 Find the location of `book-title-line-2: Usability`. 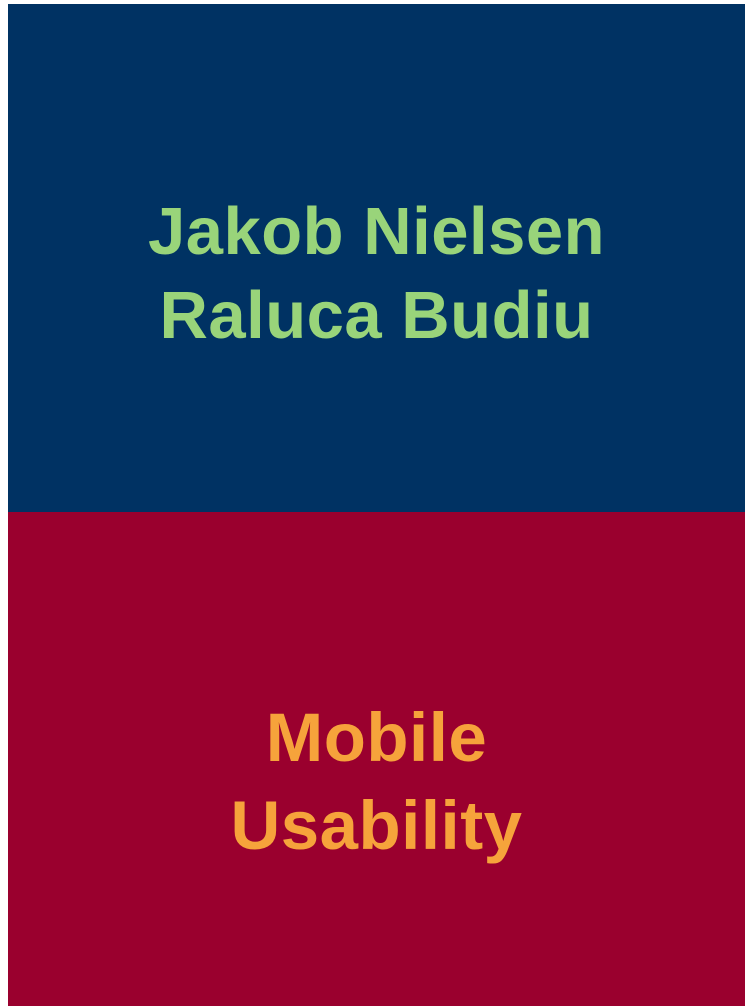

book-title-line-2: Usability is located at coordinates (376, 825).